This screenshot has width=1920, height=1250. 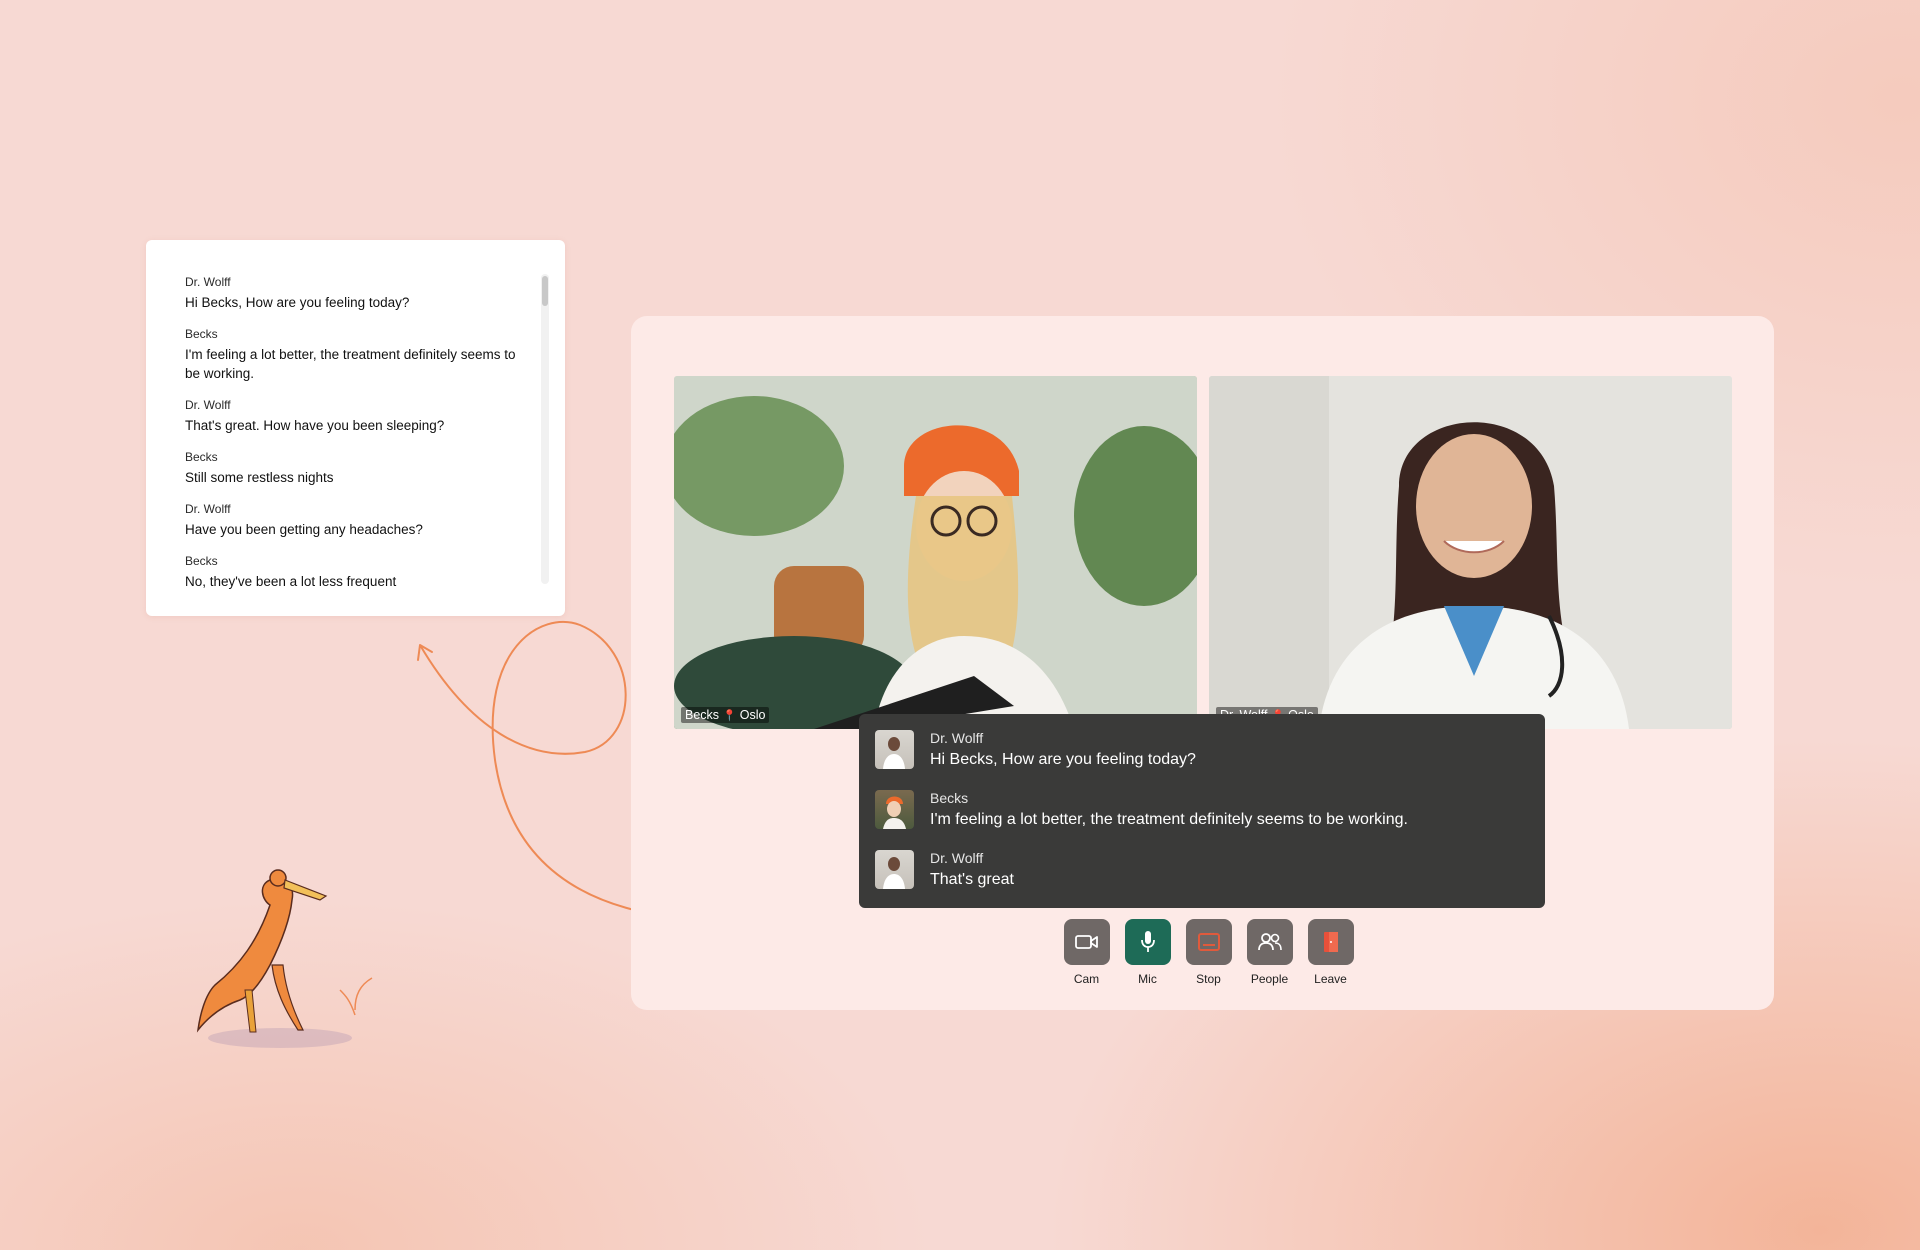 I want to click on microphone-icon, so click(x=1147, y=941).